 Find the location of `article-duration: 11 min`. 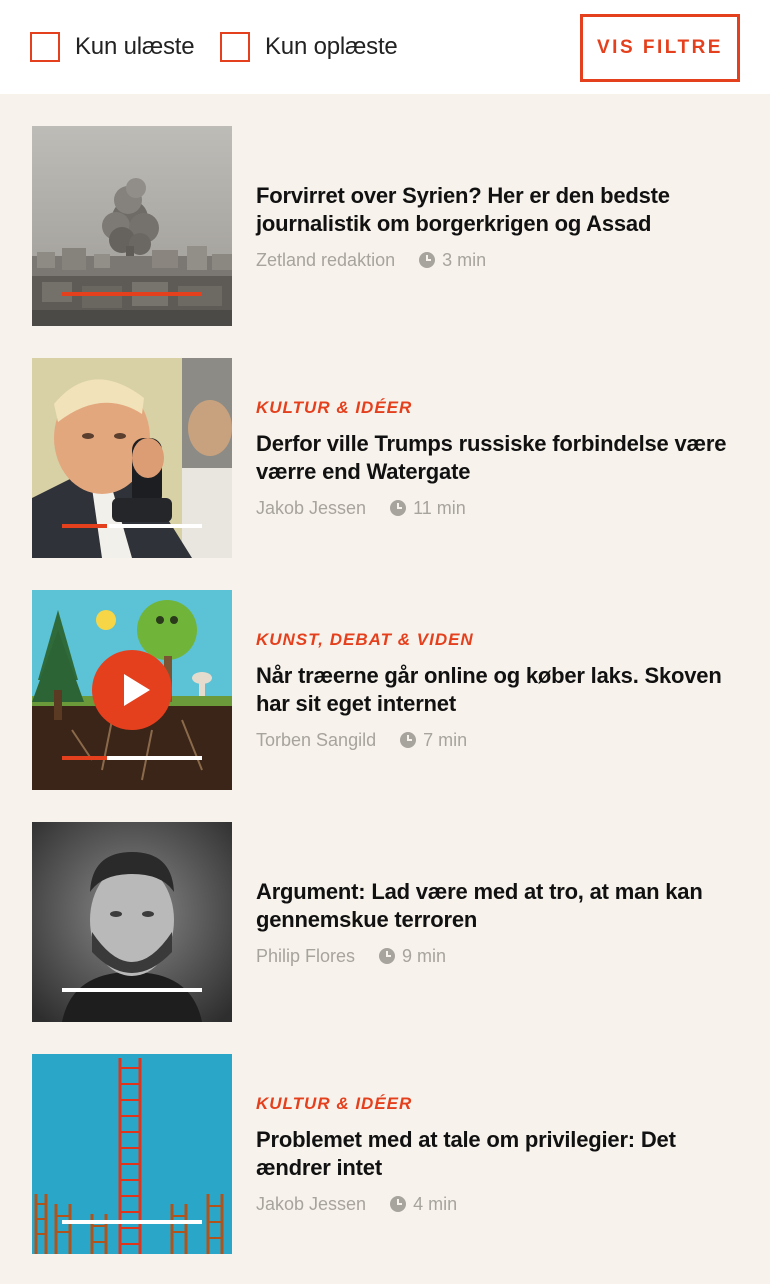

article-duration: 11 min is located at coordinates (439, 507).